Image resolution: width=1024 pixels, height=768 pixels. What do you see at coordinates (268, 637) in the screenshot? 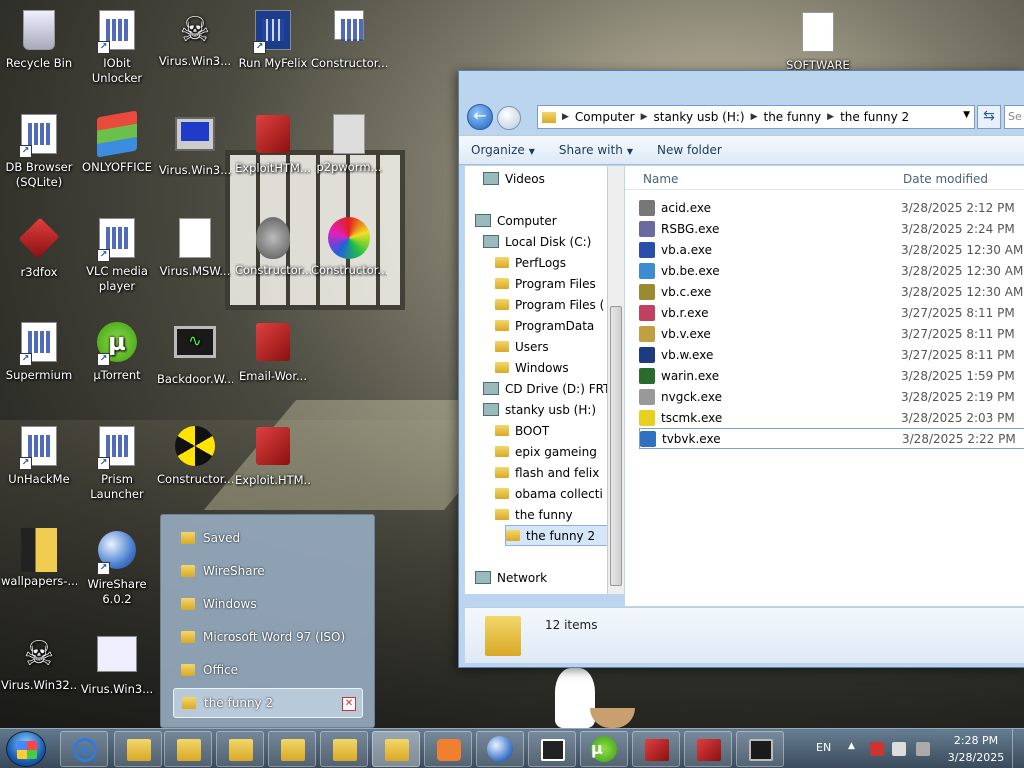
I see `jump-list-item: Microsoft Word 97 (ISO)` at bounding box center [268, 637].